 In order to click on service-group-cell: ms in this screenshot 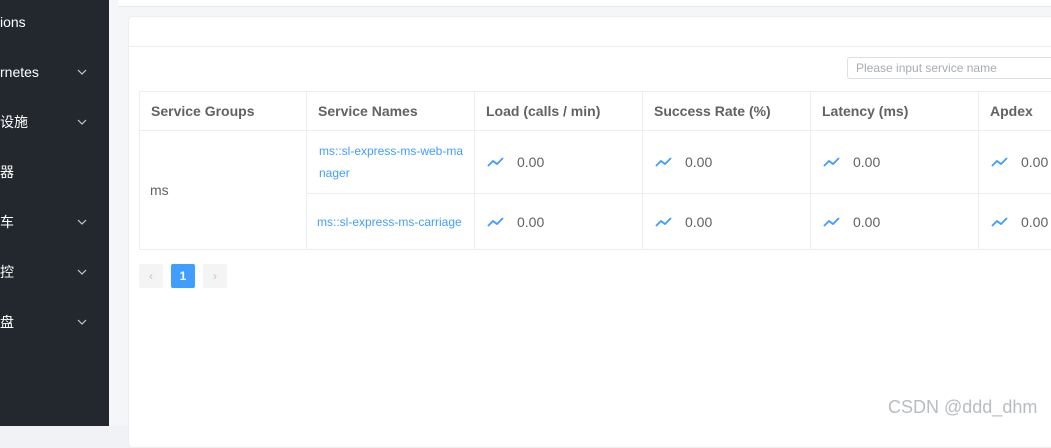, I will do `click(223, 190)`.